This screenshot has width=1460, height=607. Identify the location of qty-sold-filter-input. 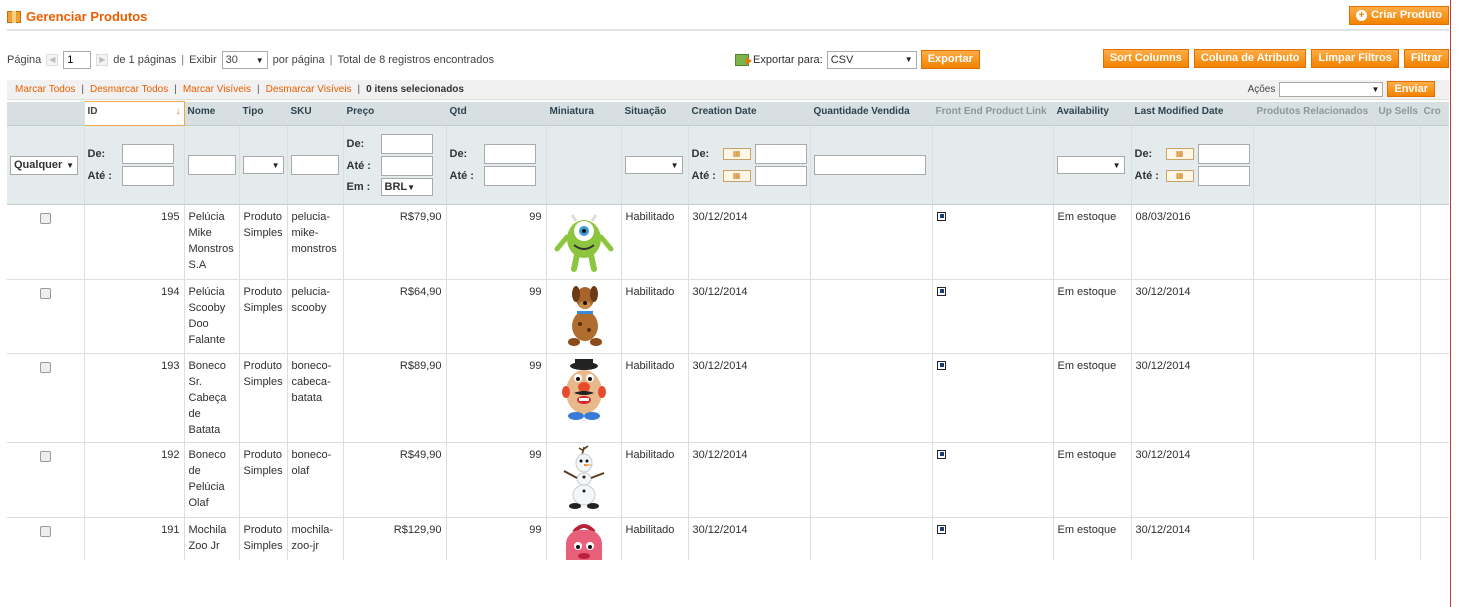
(869, 165).